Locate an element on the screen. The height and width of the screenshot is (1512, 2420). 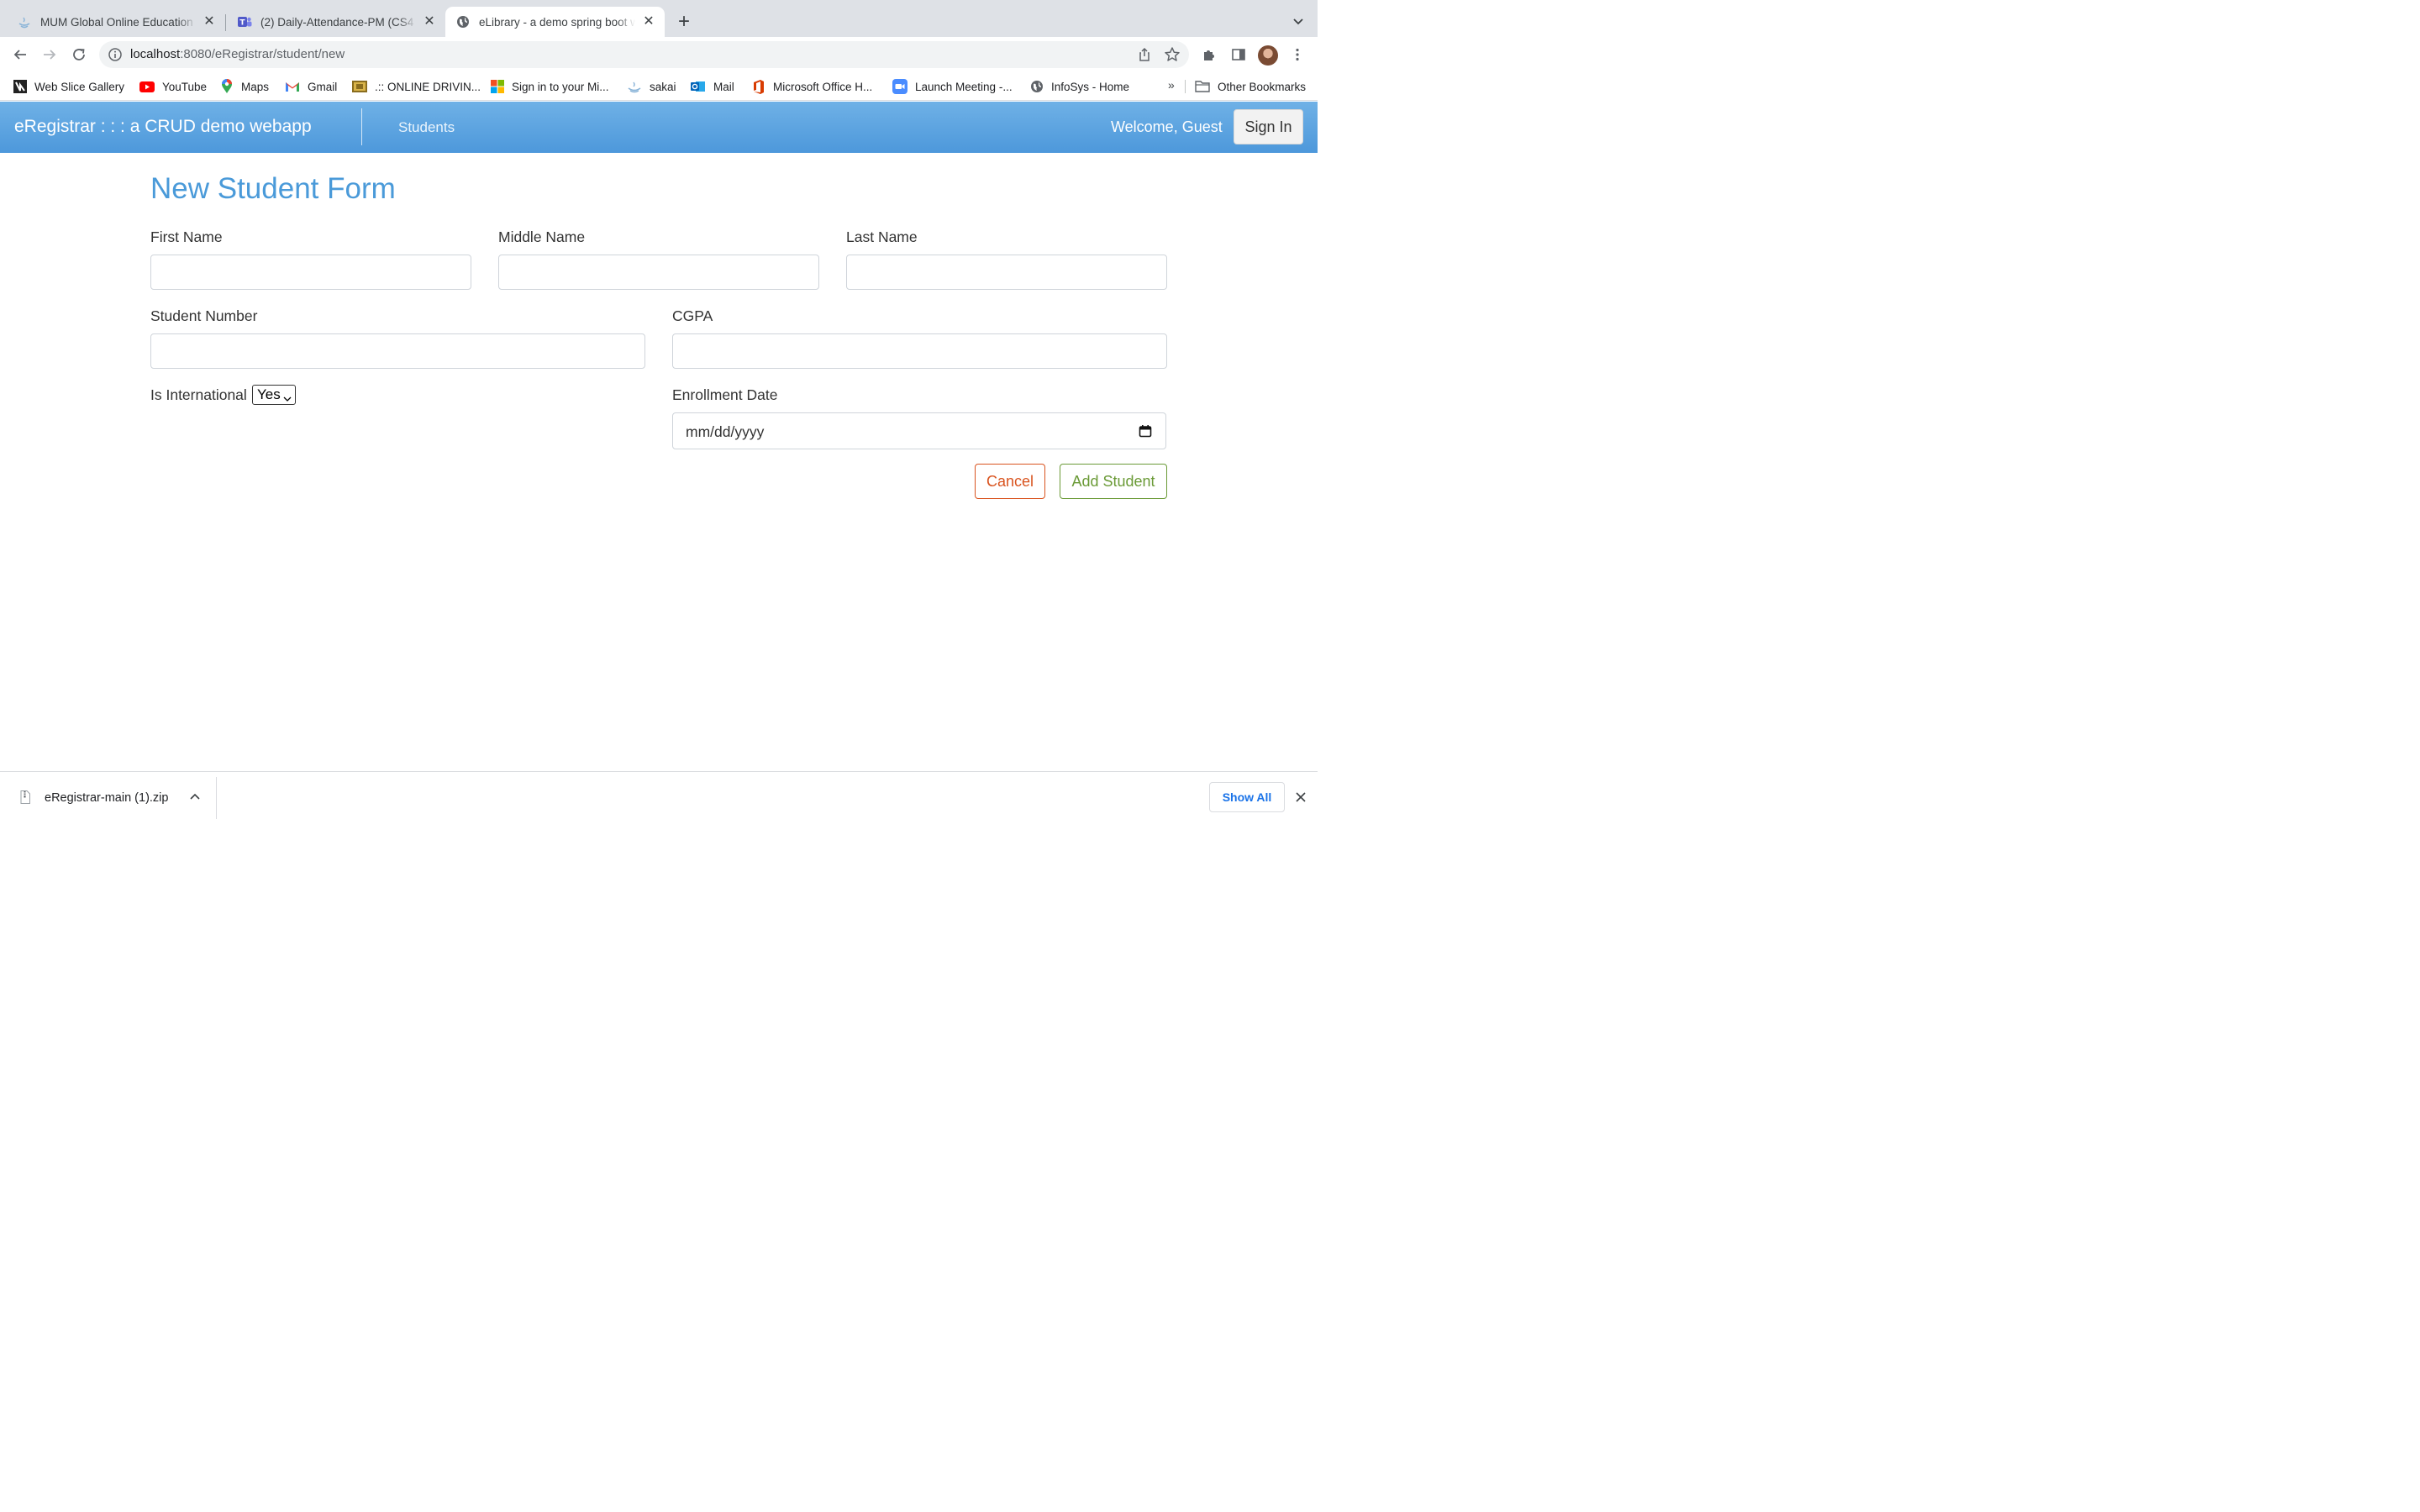
bookmark-mail: Mail is located at coordinates (712, 86).